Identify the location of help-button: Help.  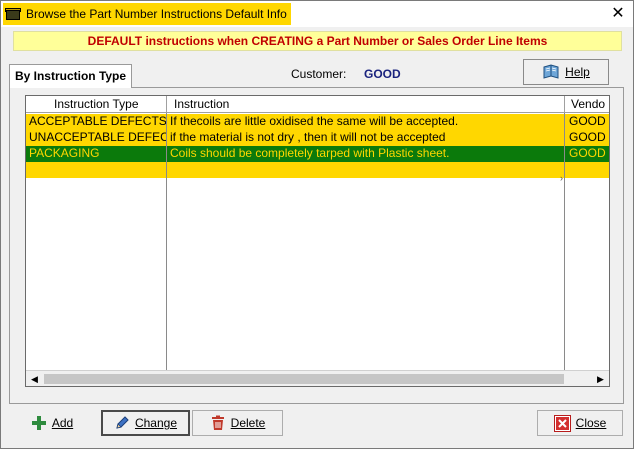
(566, 72).